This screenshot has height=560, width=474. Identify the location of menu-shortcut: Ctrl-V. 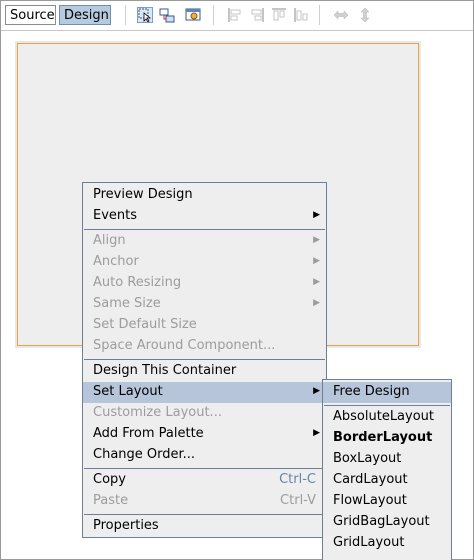
(298, 500).